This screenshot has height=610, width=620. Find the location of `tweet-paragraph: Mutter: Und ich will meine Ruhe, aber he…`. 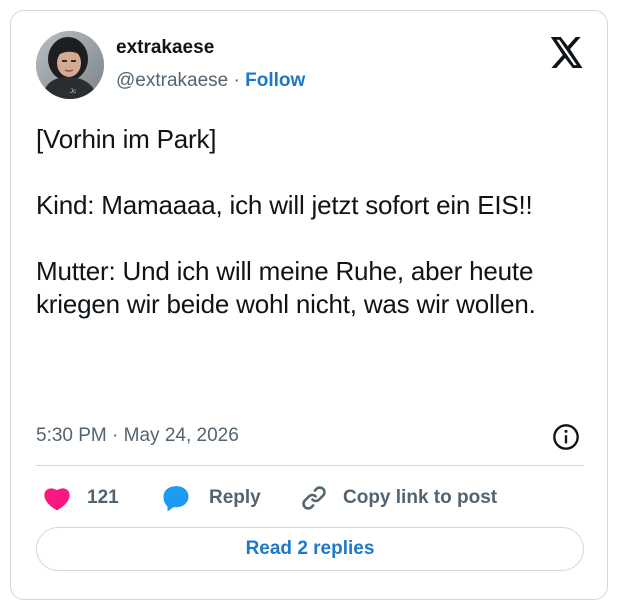

tweet-paragraph: Mutter: Und ich will meine Ruhe, aber he… is located at coordinates (286, 287).